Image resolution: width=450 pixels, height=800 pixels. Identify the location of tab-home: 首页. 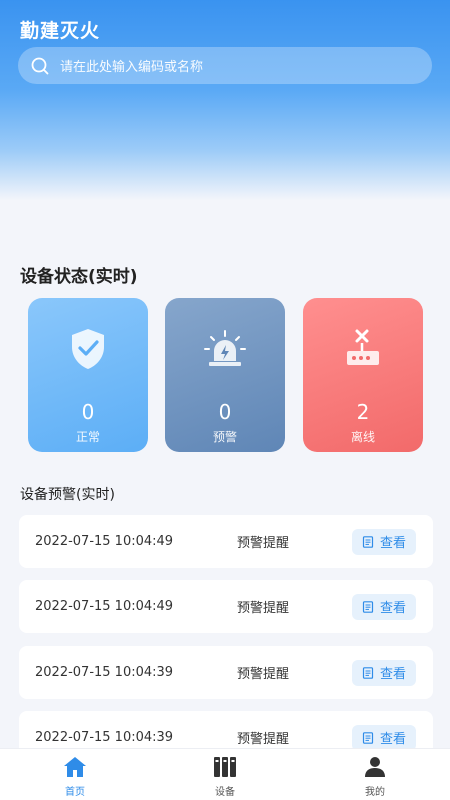
(75, 776).